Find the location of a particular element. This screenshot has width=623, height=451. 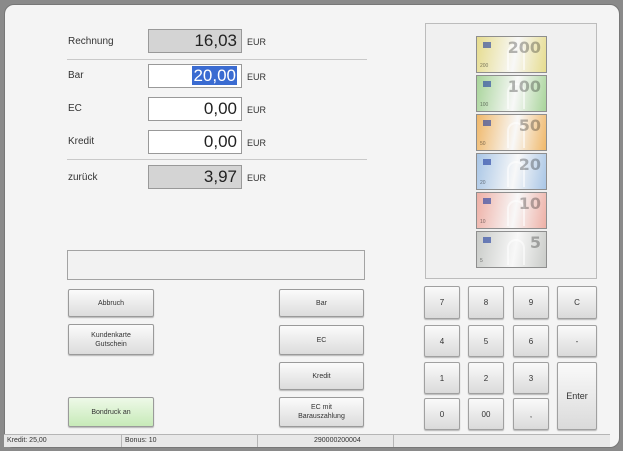

key-3: 3 is located at coordinates (531, 378).